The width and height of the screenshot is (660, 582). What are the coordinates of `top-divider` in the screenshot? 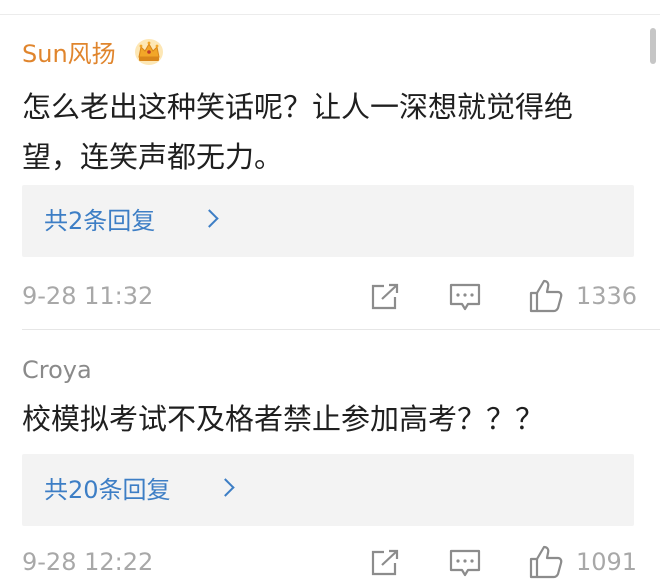 It's located at (330, 14).